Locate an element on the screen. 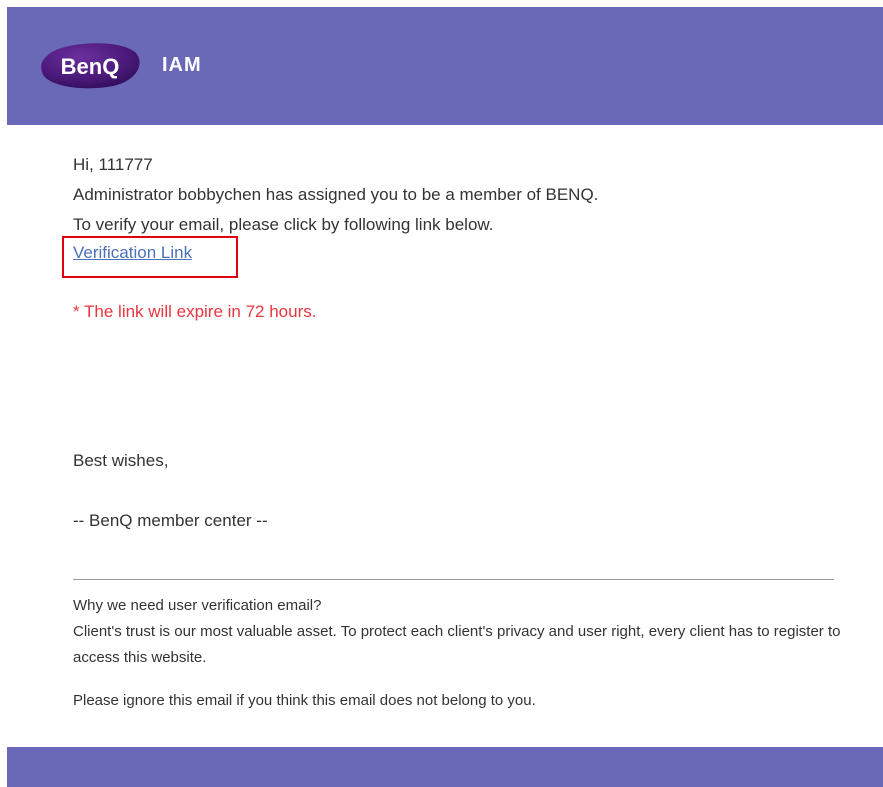 The width and height of the screenshot is (883, 787). divider is located at coordinates (453, 579).